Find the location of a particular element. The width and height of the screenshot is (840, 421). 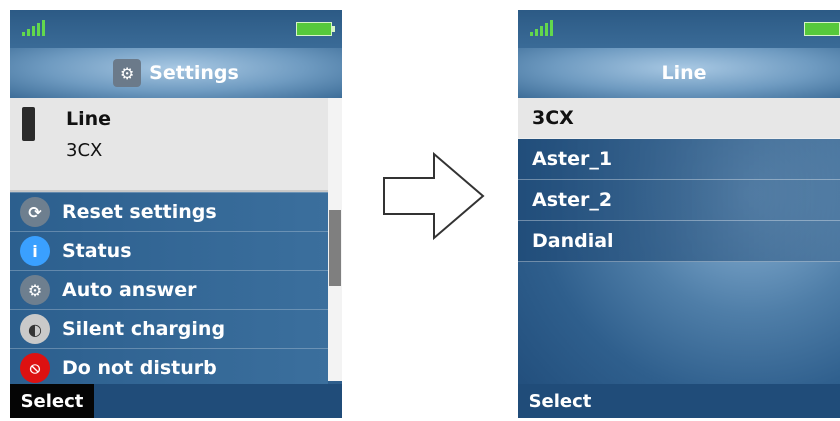

menu-item-label: Auto answer is located at coordinates (129, 290).